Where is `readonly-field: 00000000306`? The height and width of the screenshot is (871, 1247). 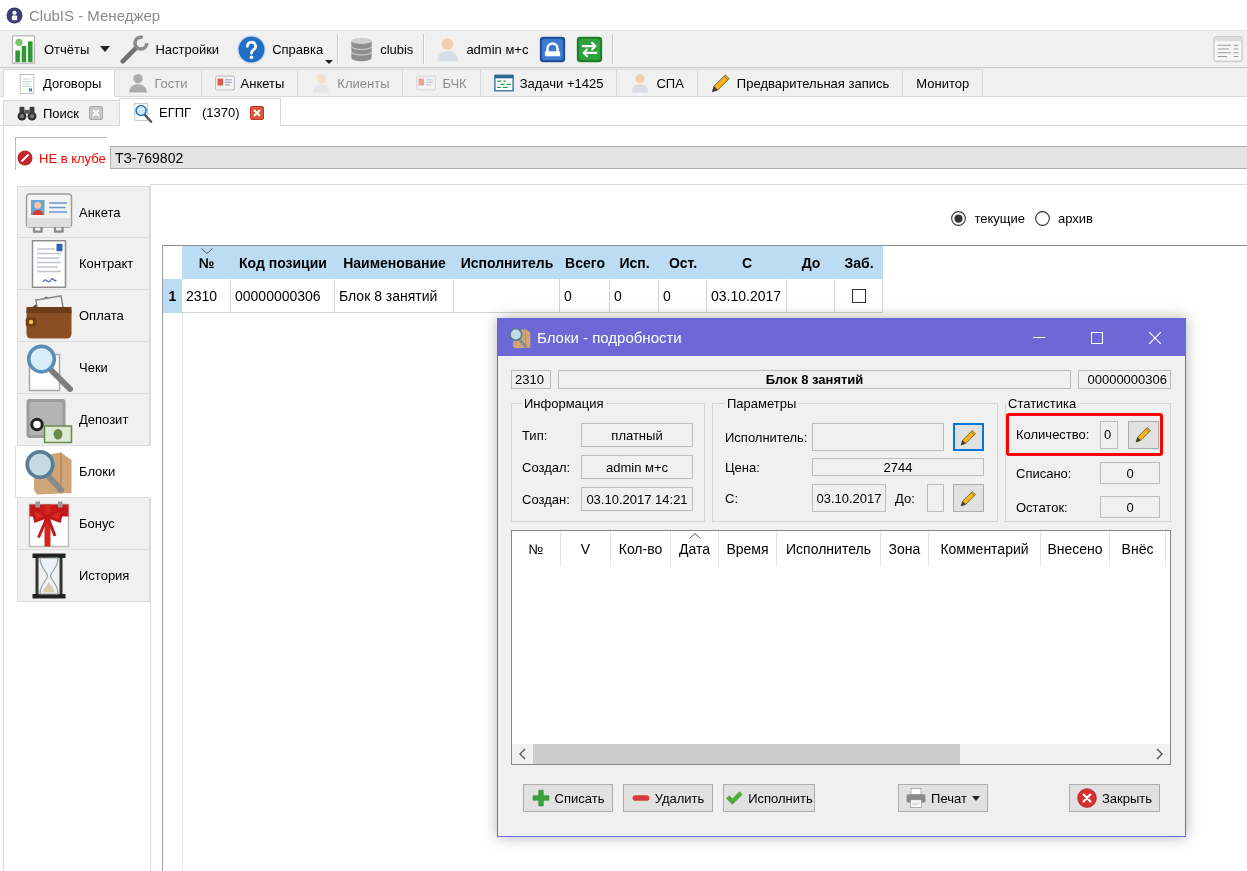
readonly-field: 00000000306 is located at coordinates (1124, 379).